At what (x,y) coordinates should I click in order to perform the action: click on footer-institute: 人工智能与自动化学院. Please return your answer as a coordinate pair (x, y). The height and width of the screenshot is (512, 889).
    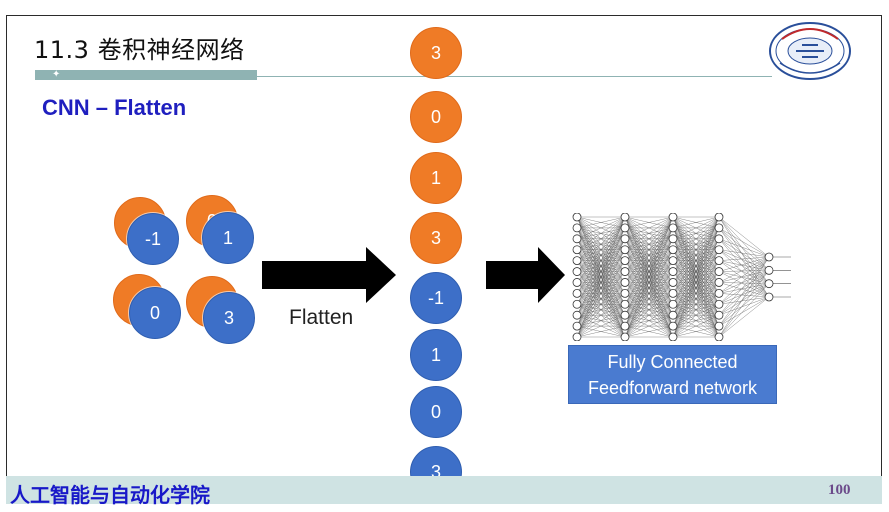
    Looking at the image, I should click on (110, 495).